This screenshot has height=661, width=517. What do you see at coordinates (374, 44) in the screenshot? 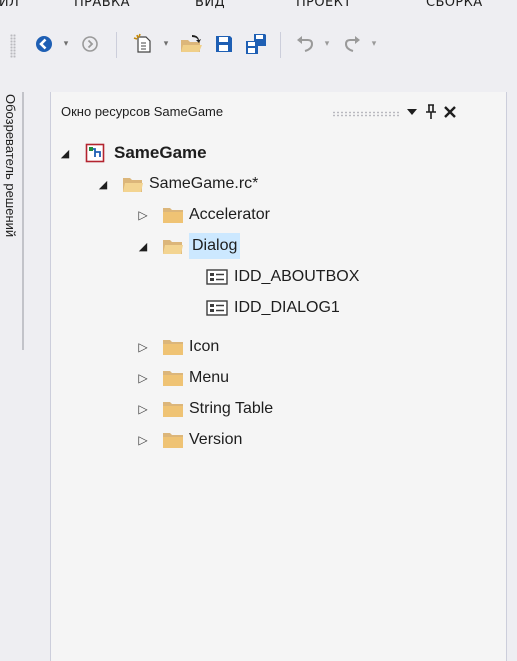
I see `redo-dropdown-icon: ▾` at bounding box center [374, 44].